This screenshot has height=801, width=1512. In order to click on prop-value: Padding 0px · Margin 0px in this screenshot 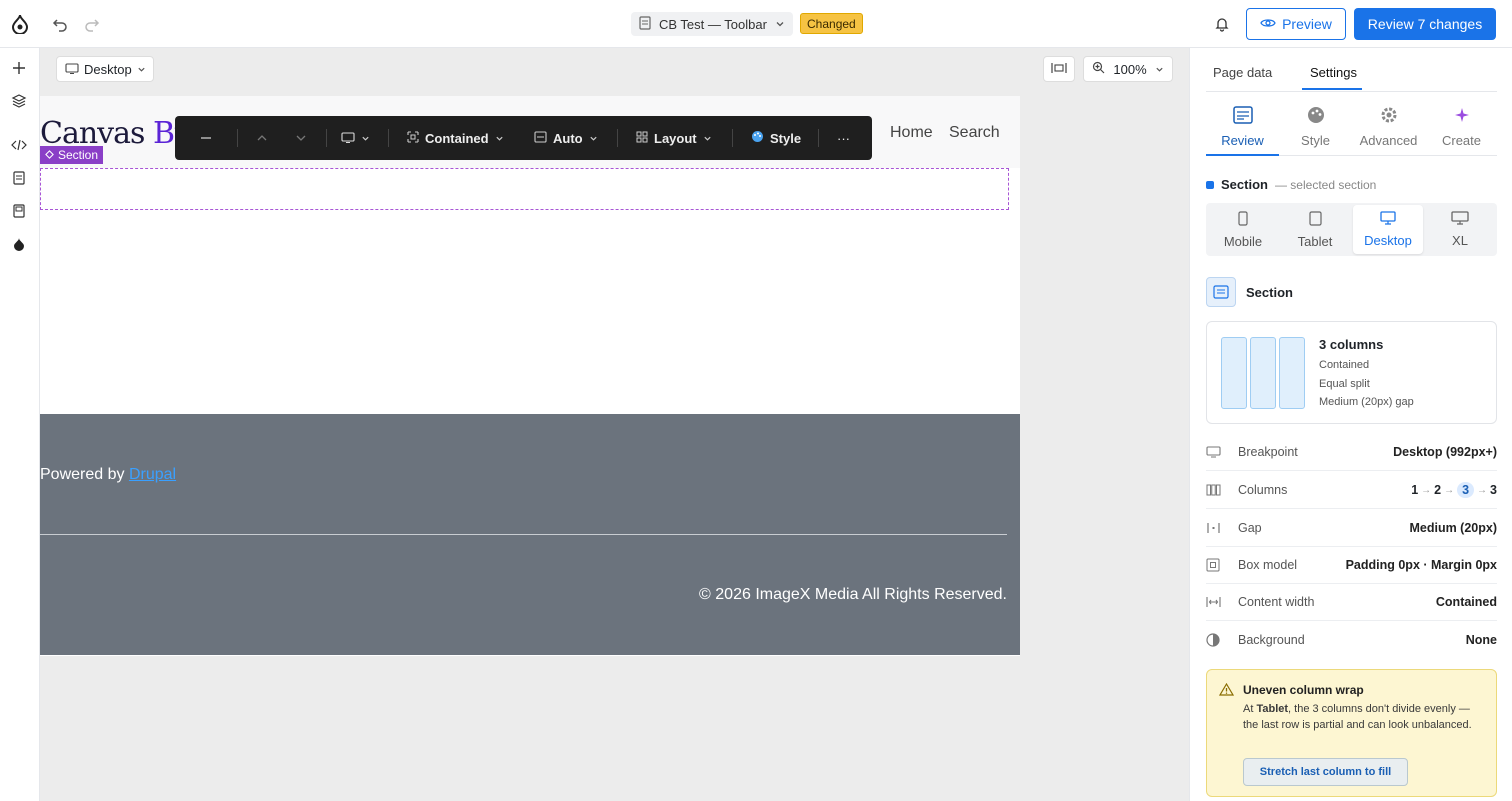, I will do `click(1421, 565)`.